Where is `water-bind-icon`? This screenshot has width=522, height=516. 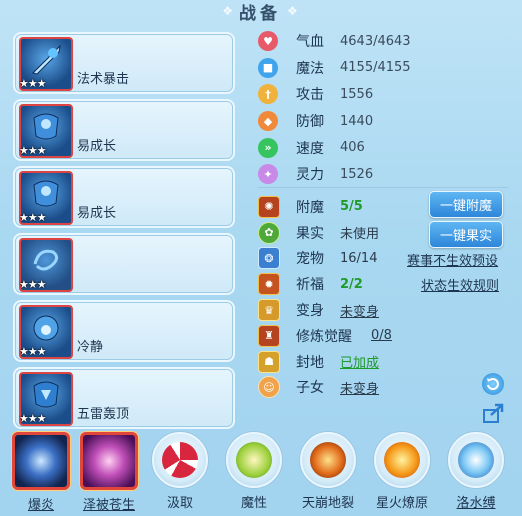 water-bind-icon is located at coordinates (476, 460).